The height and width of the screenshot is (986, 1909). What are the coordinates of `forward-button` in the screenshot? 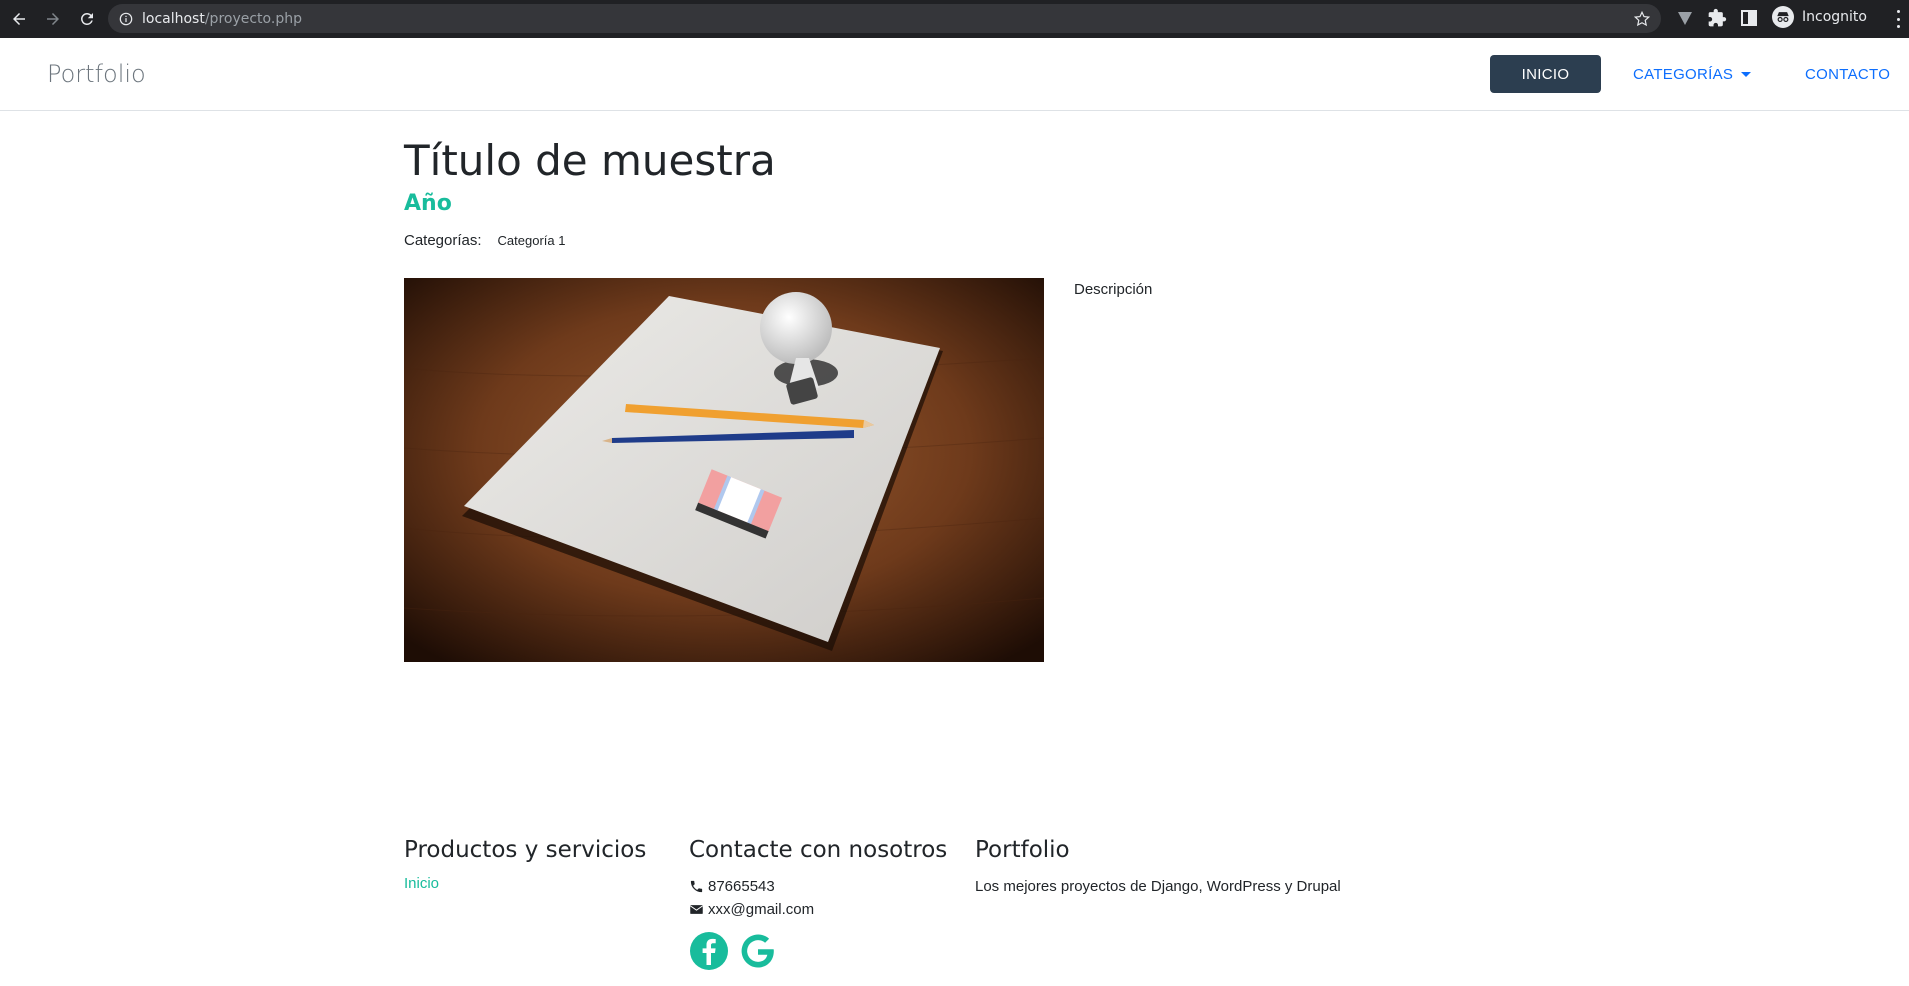 It's located at (53, 19).